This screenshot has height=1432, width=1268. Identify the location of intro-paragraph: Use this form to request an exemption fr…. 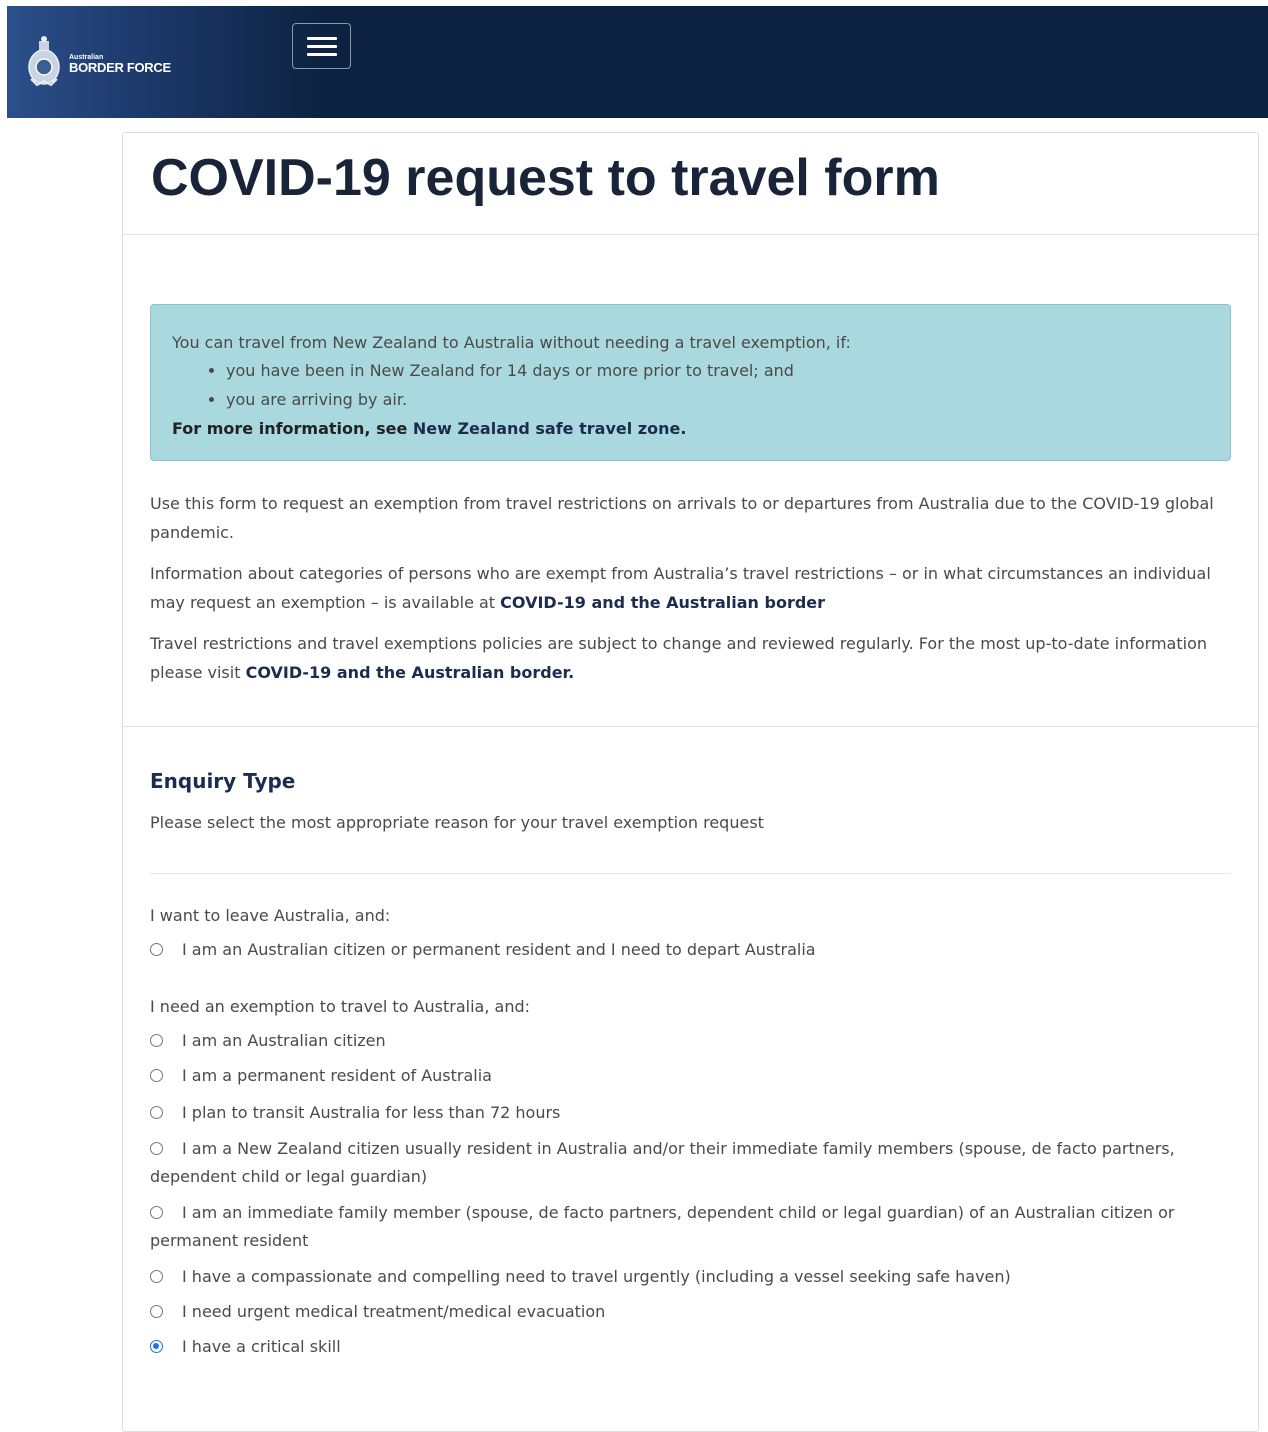
(682, 518).